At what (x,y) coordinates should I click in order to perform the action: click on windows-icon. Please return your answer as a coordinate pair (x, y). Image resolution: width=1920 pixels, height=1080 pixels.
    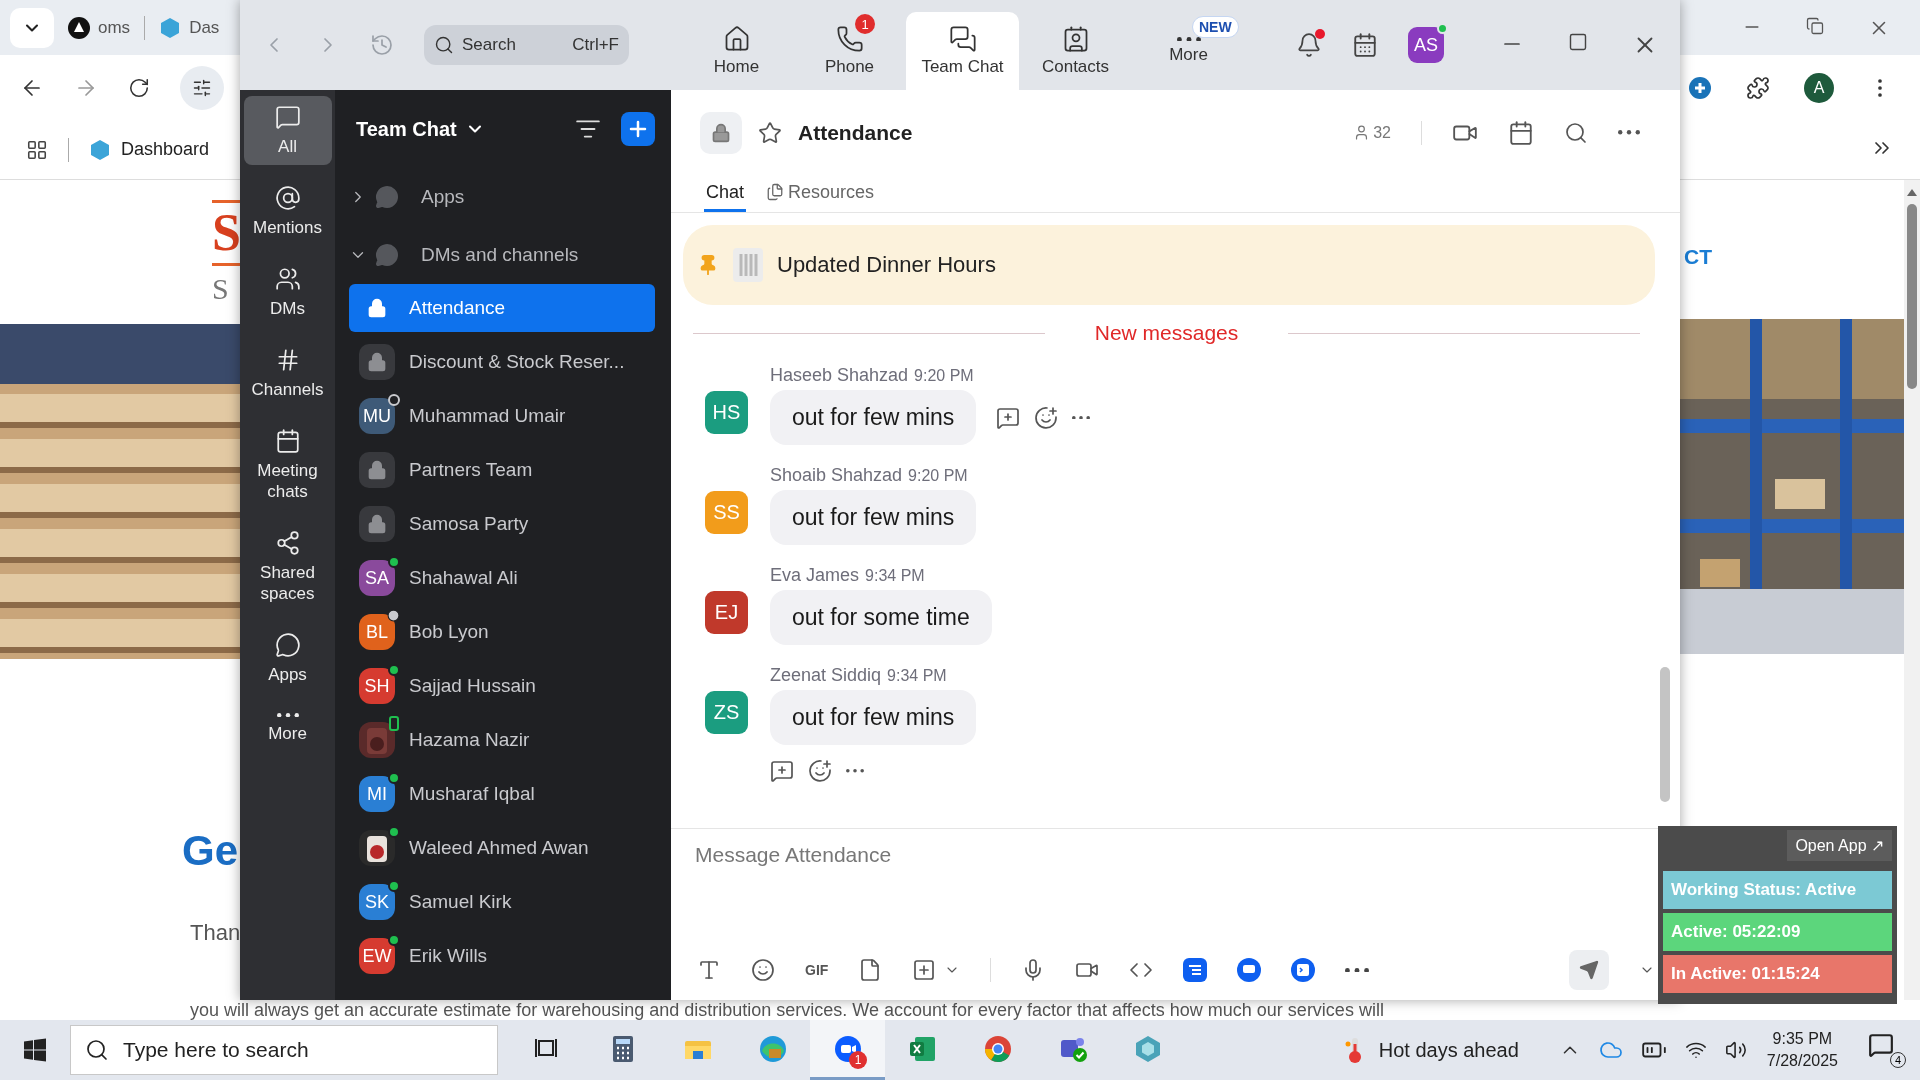
    Looking at the image, I should click on (35, 1050).